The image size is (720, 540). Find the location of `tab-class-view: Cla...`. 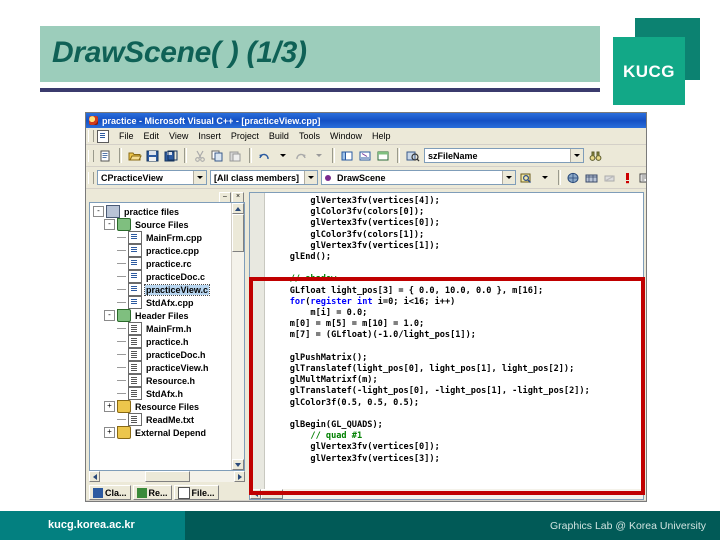

tab-class-view: Cla... is located at coordinates (110, 492).